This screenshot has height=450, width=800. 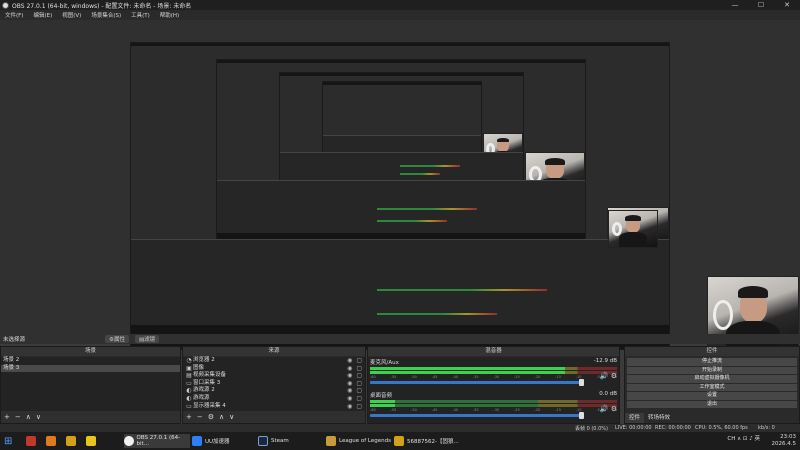 What do you see at coordinates (117, 339) in the screenshot?
I see `properties-button: ⚙属性` at bounding box center [117, 339].